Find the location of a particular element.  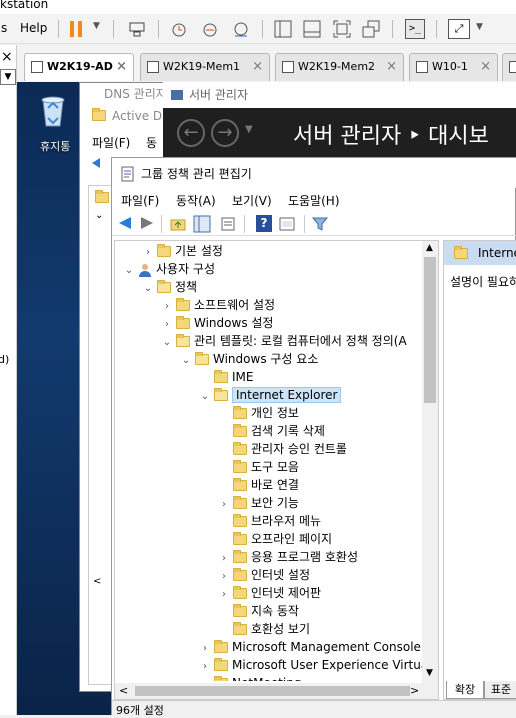

tree-item: ⌄ Windows 구성 요소 is located at coordinates (249, 359).